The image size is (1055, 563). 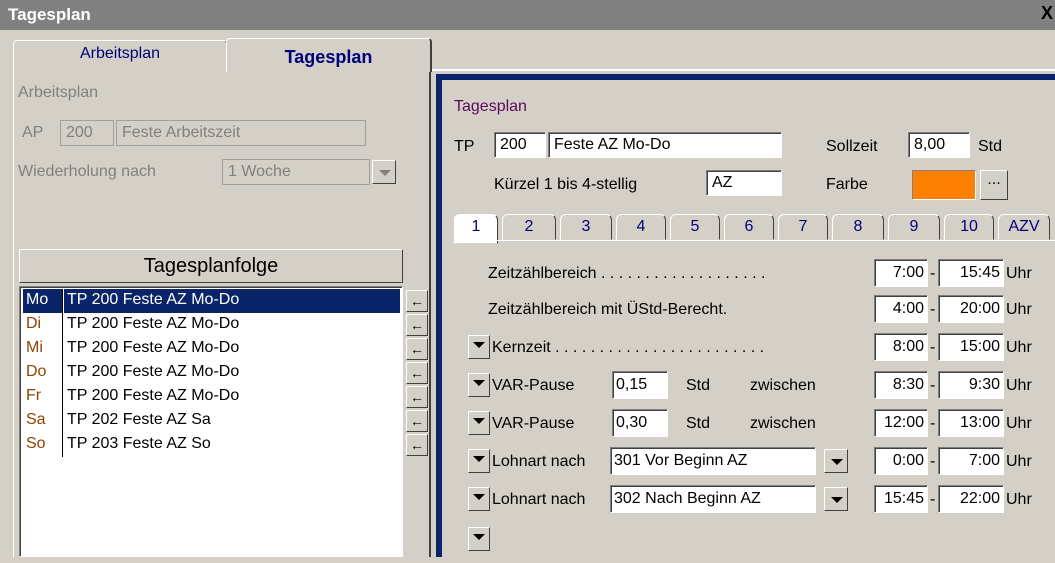 I want to click on tab-arbeitsplan: Arbeitsplan, so click(x=120, y=55).